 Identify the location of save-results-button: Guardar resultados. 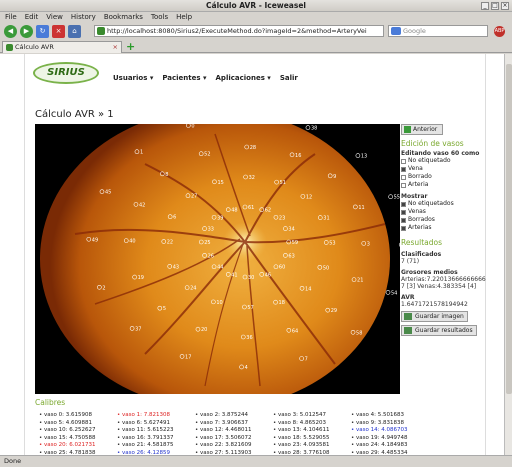
(439, 330).